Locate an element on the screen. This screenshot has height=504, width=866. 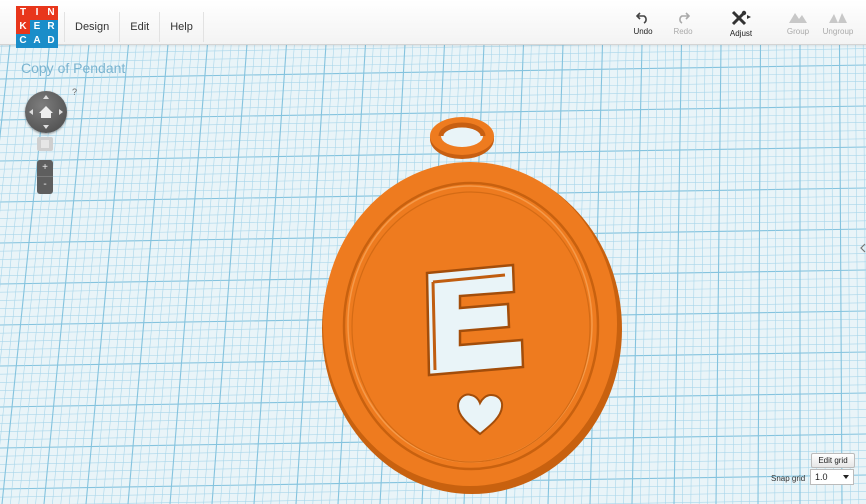
undo-button: Undo is located at coordinates (643, 23).